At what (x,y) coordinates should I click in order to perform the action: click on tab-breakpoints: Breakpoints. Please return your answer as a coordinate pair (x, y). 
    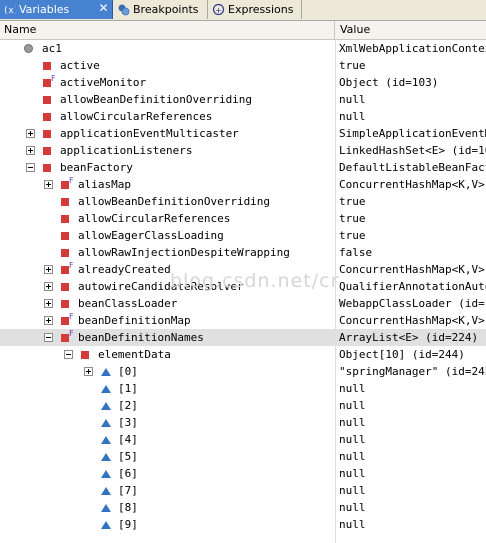
    Looking at the image, I should click on (161, 9).